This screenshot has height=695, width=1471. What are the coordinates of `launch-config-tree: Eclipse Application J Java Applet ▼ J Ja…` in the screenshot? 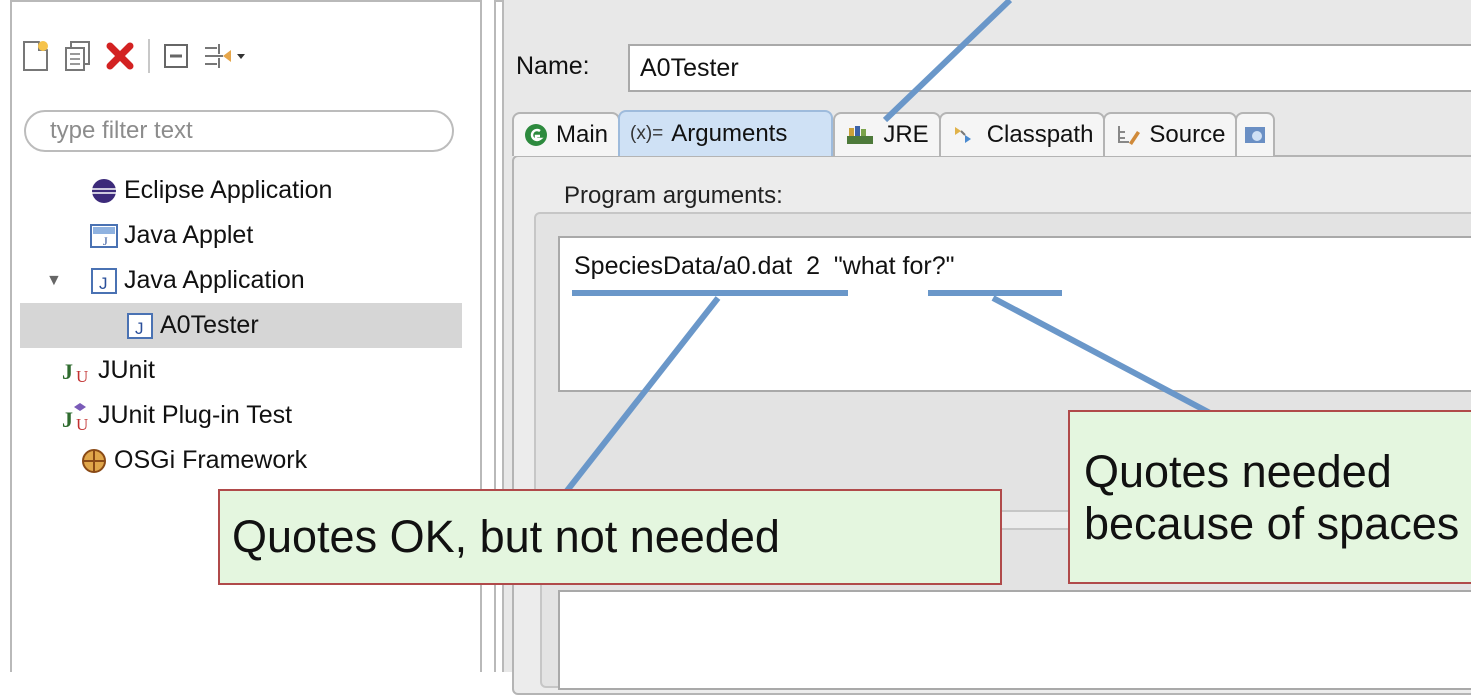 It's located at (241, 325).